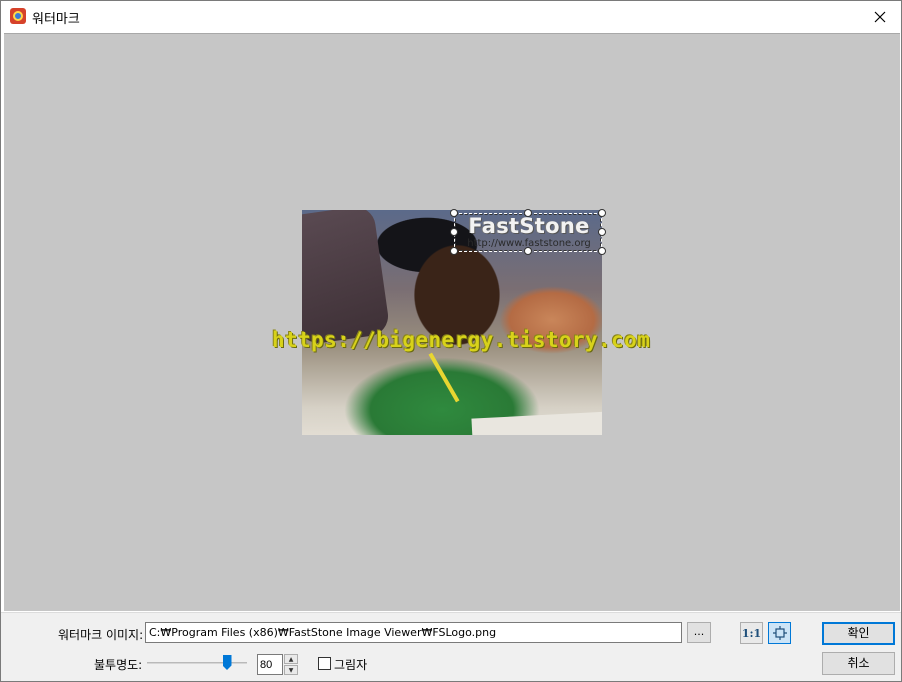 The width and height of the screenshot is (902, 682). Describe the element at coordinates (18, 16) in the screenshot. I see `app-icon` at that location.